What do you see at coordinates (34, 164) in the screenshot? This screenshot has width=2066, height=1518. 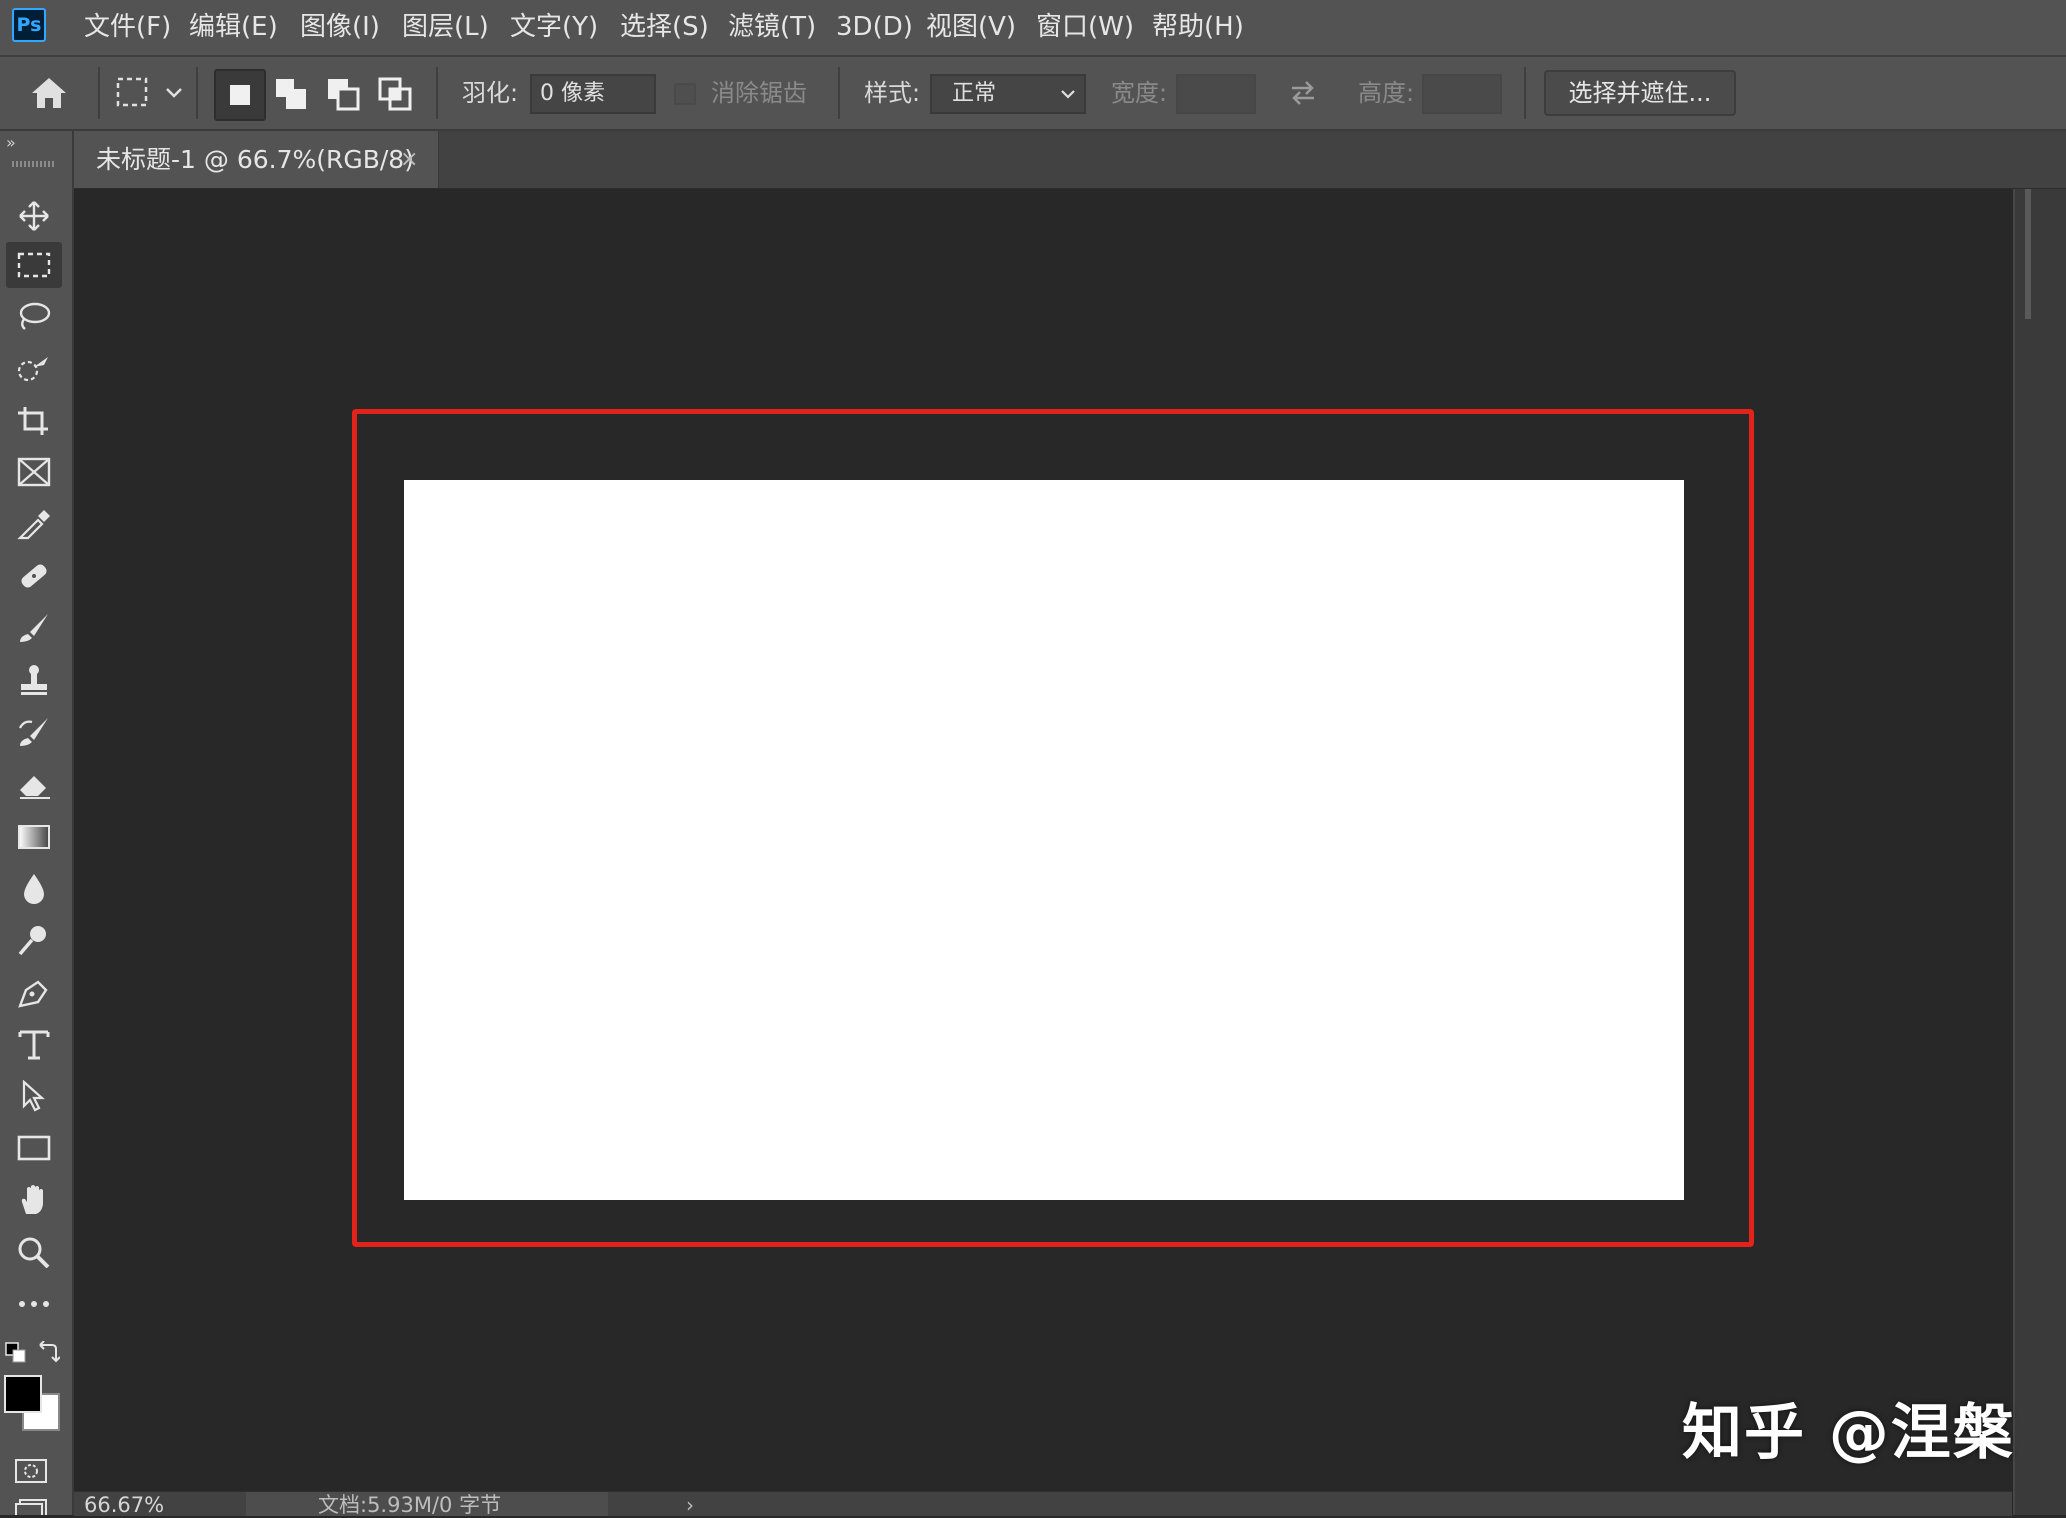 I see `panel-grip` at bounding box center [34, 164].